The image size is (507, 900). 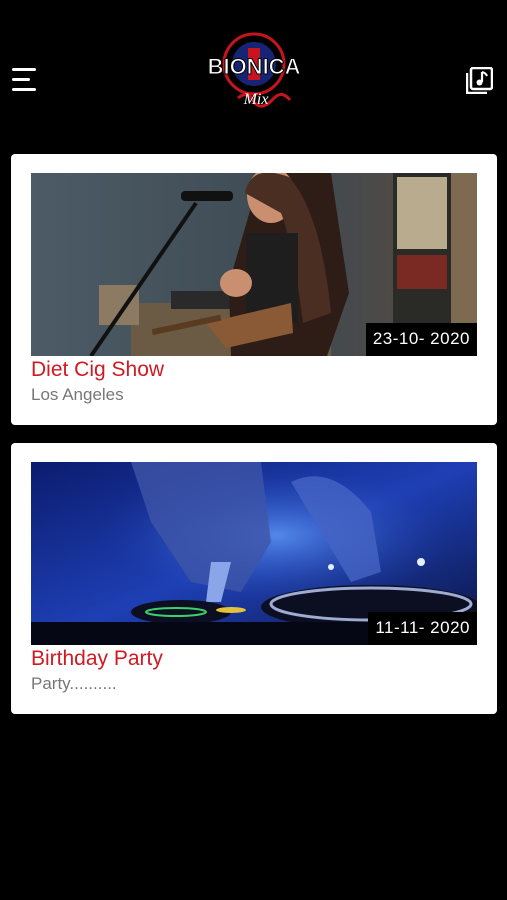 What do you see at coordinates (97, 370) in the screenshot?
I see `event-title: Diet Cig Show` at bounding box center [97, 370].